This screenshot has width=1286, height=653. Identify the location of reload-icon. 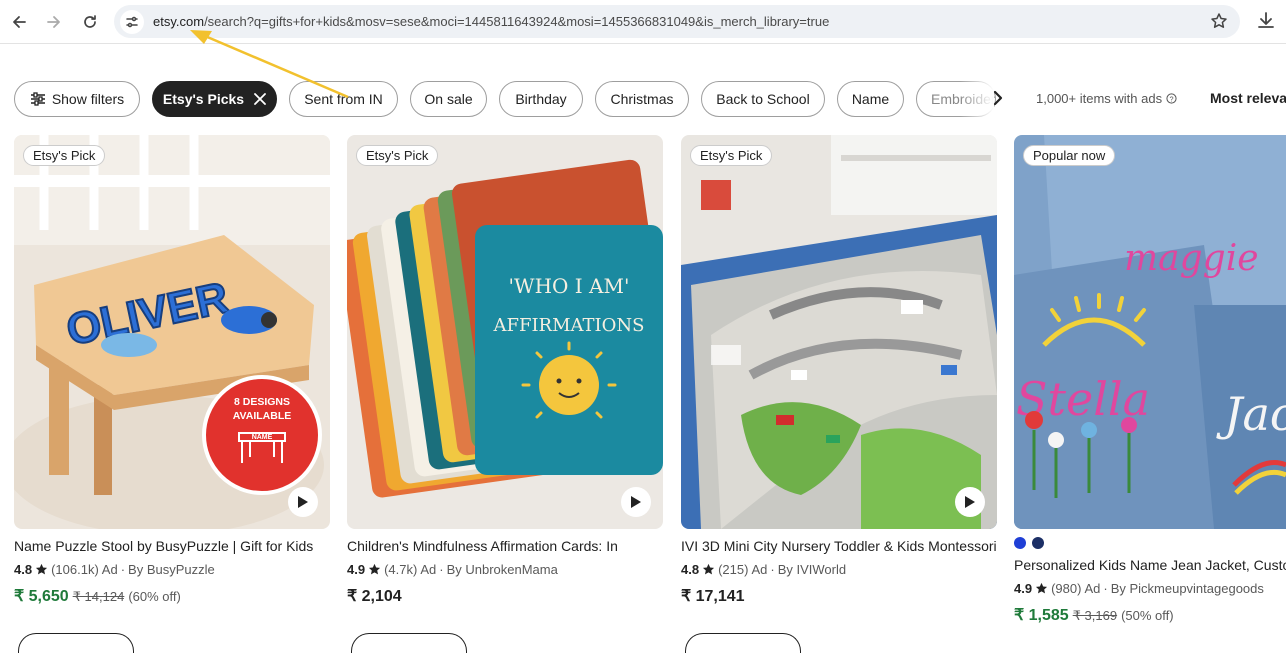
(90, 22).